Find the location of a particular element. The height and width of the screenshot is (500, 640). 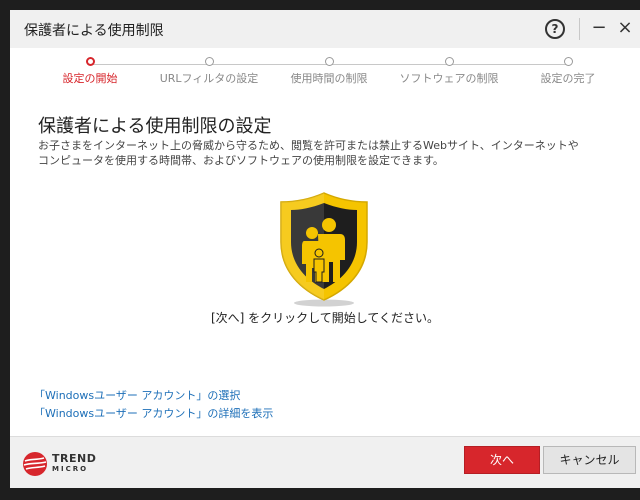

minimize-button: − is located at coordinates (599, 28).